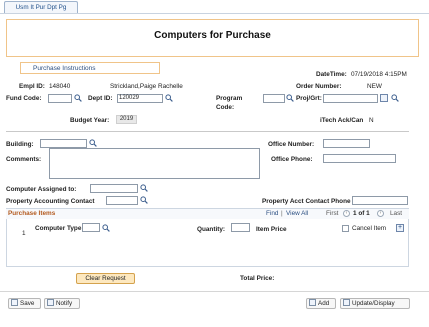 Image resolution: width=429 pixels, height=327 pixels. What do you see at coordinates (395, 98) in the screenshot?
I see `proj-grt-lookup-icon` at bounding box center [395, 98].